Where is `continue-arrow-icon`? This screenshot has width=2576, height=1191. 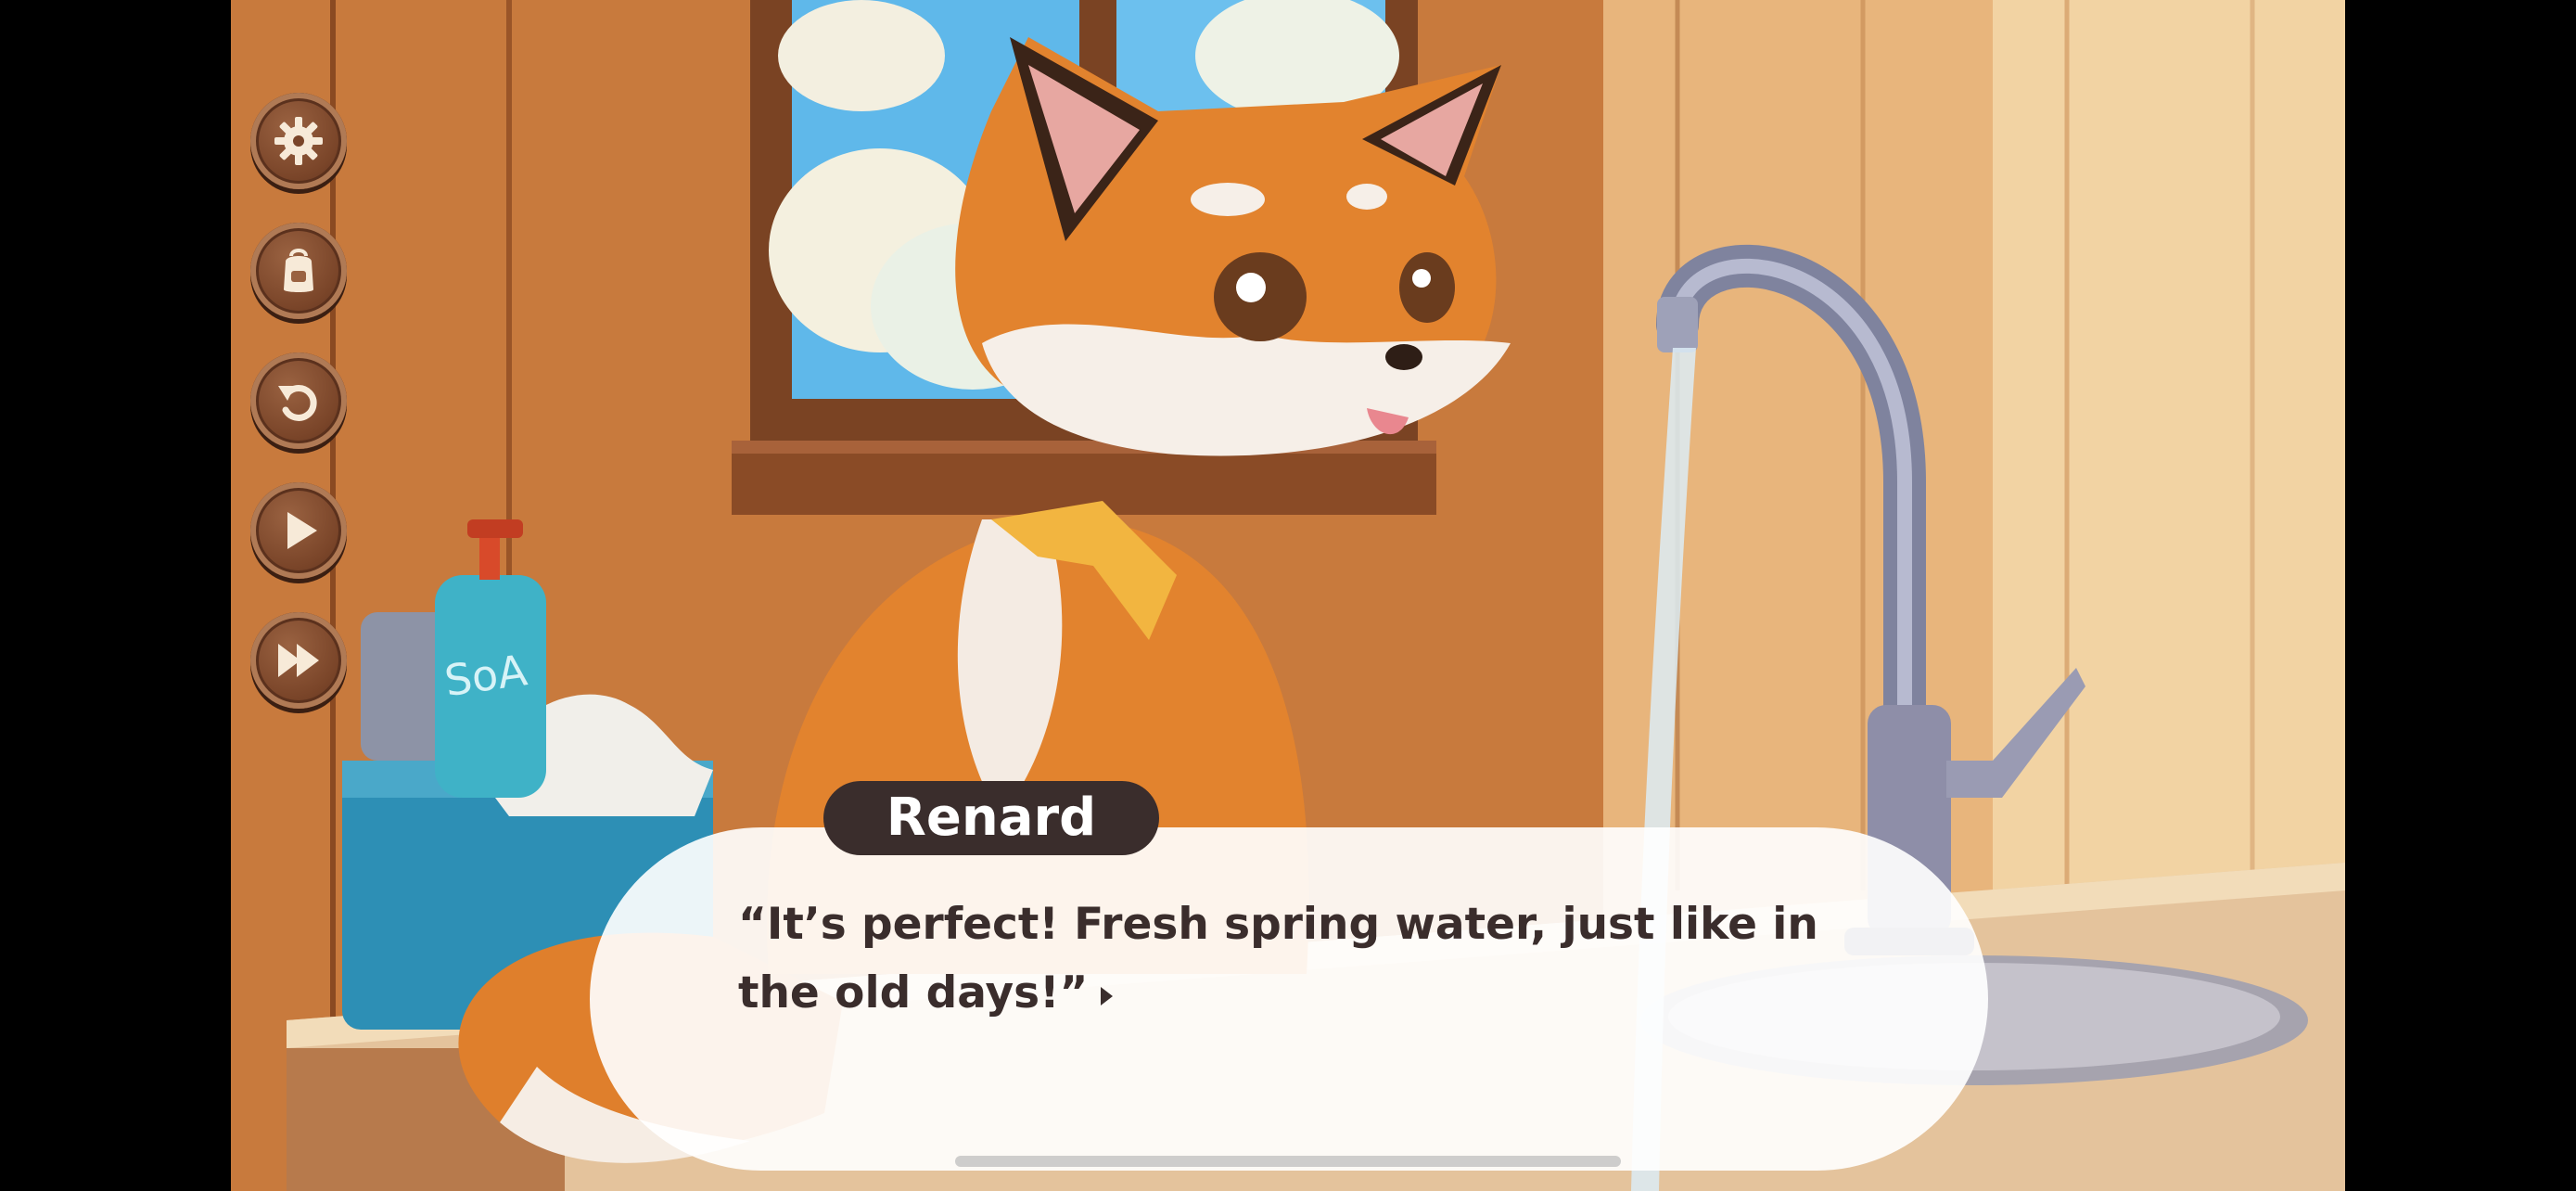 continue-arrow-icon is located at coordinates (1107, 996).